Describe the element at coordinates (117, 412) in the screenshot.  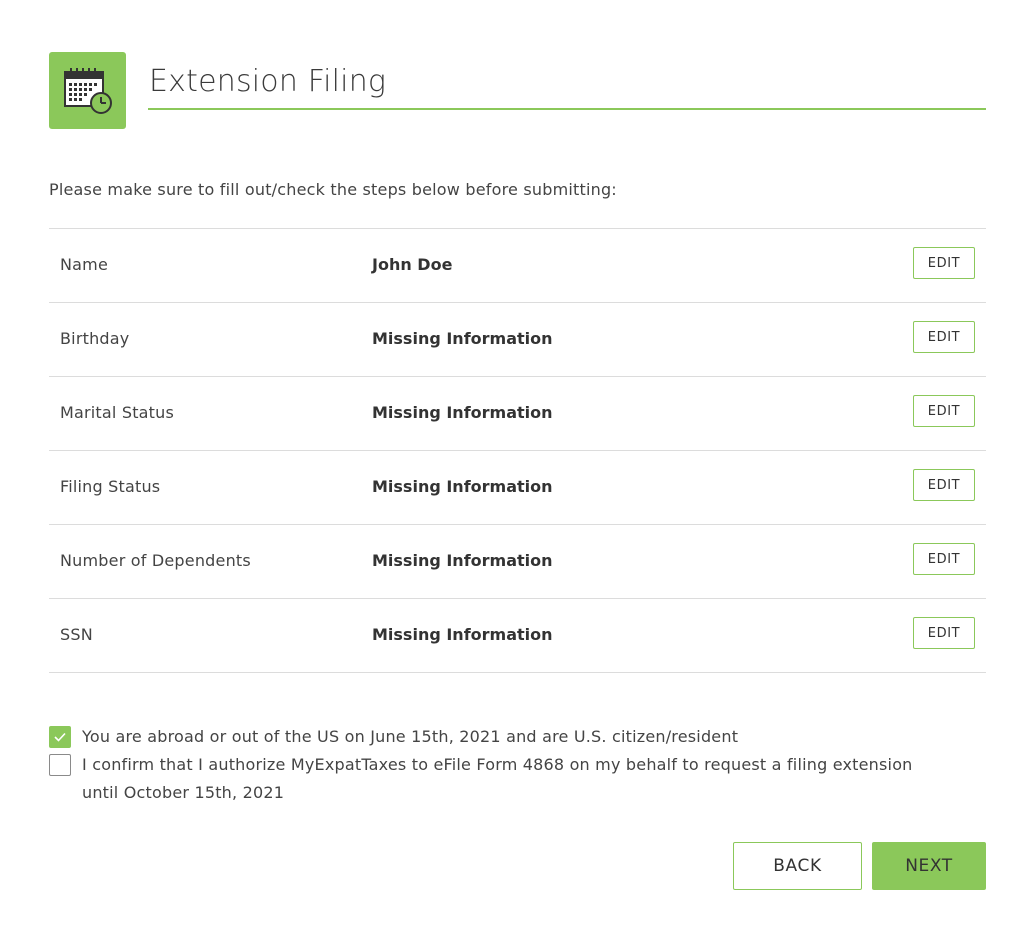
I see `step-label: Marital Status` at that location.